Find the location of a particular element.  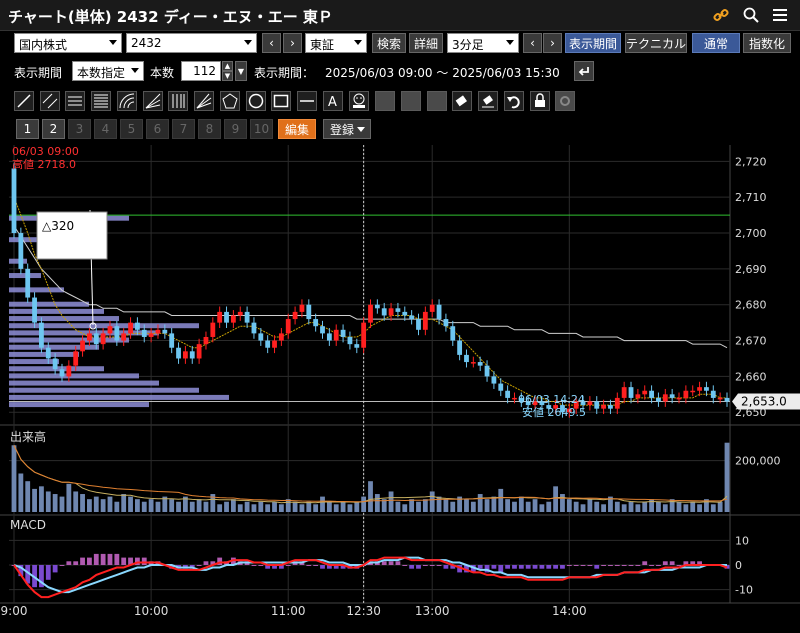

horizontal-lines-icon is located at coordinates (75, 101).